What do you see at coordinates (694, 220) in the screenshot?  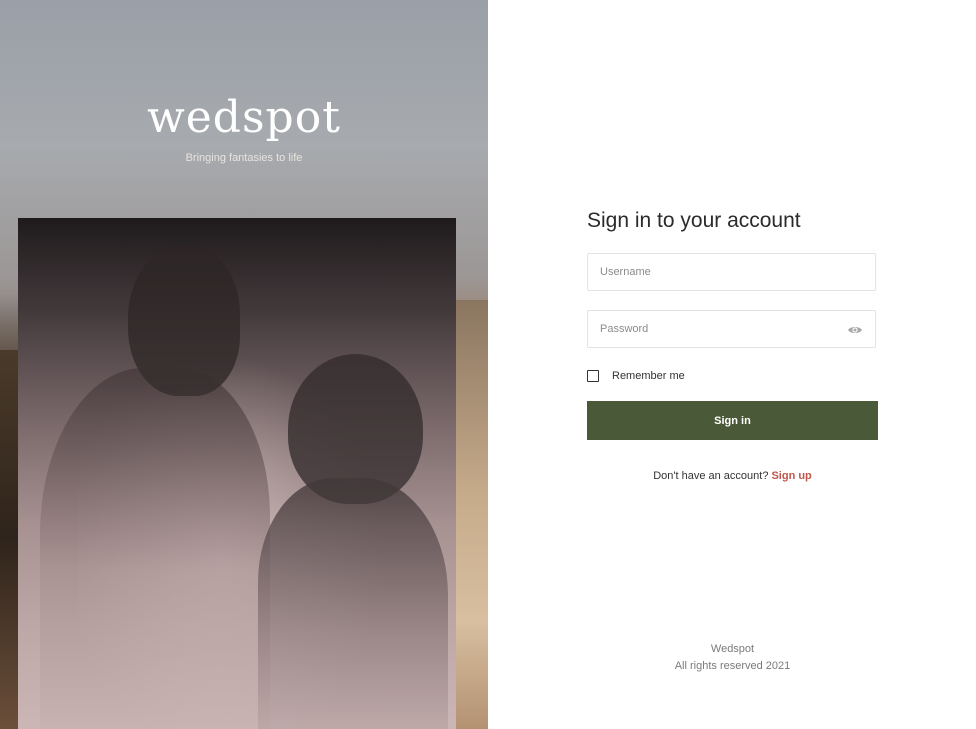 I see `form-title: Sign in to your account` at bounding box center [694, 220].